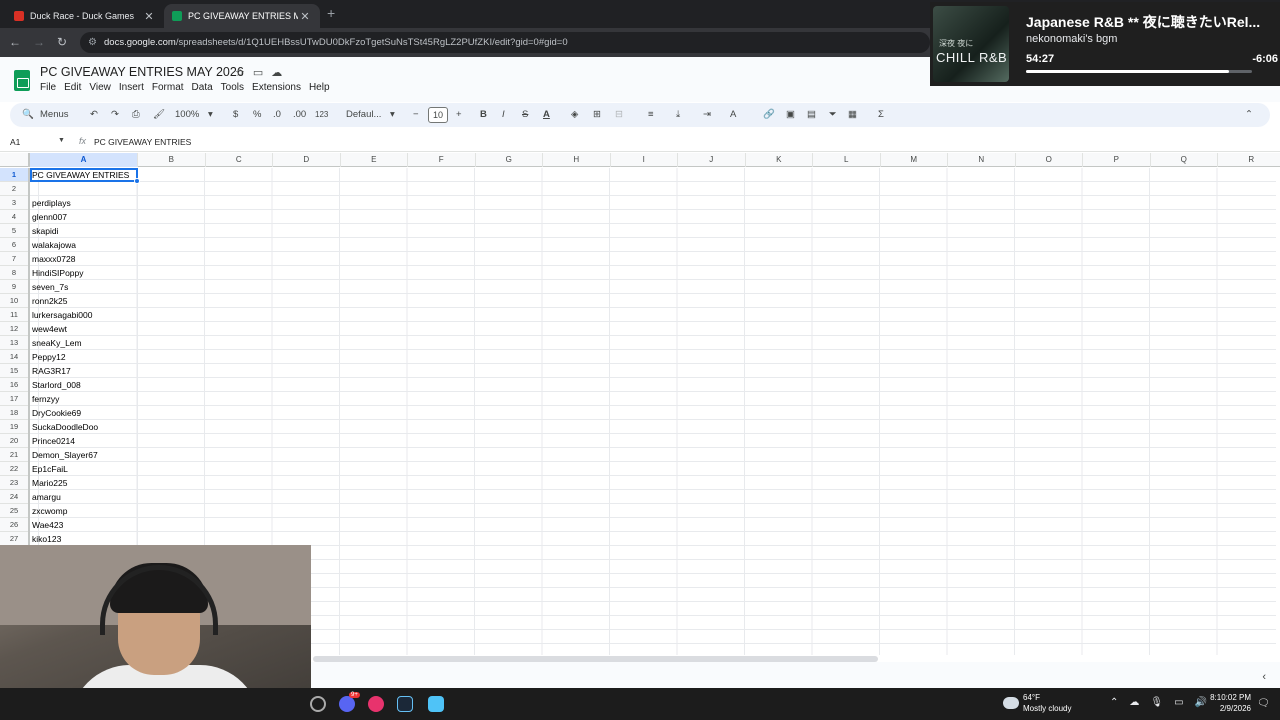  What do you see at coordinates (644, 160) in the screenshot?
I see `column-header-i: I` at bounding box center [644, 160].